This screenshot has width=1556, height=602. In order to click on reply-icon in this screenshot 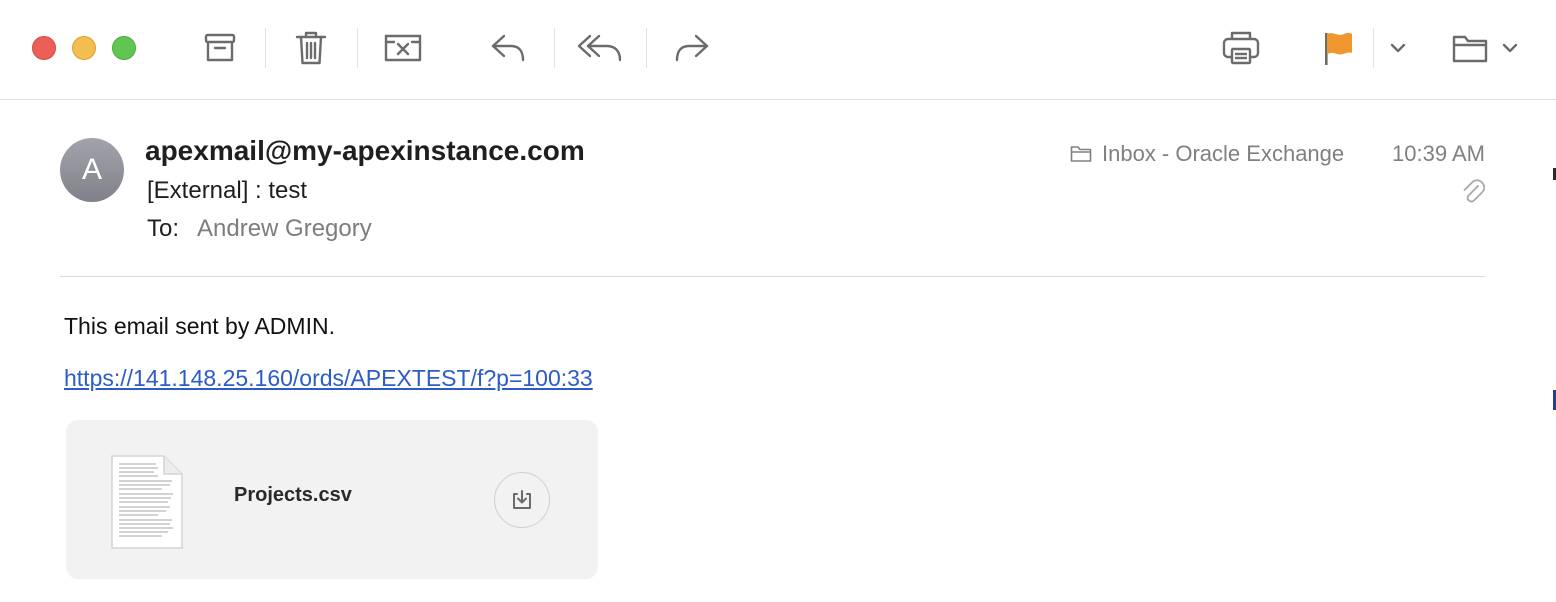, I will do `click(508, 48)`.